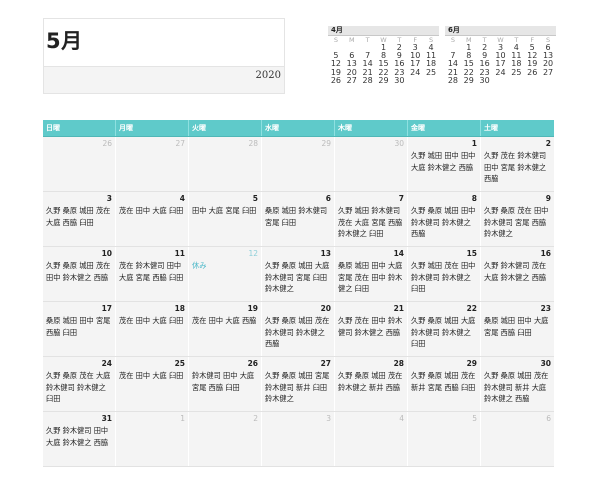 Image resolution: width=600 pixels, height=480 pixels. I want to click on day-schedule-text: 鈴木健司 田中 大庭 宮尾 西脇 臼田, so click(223, 381).